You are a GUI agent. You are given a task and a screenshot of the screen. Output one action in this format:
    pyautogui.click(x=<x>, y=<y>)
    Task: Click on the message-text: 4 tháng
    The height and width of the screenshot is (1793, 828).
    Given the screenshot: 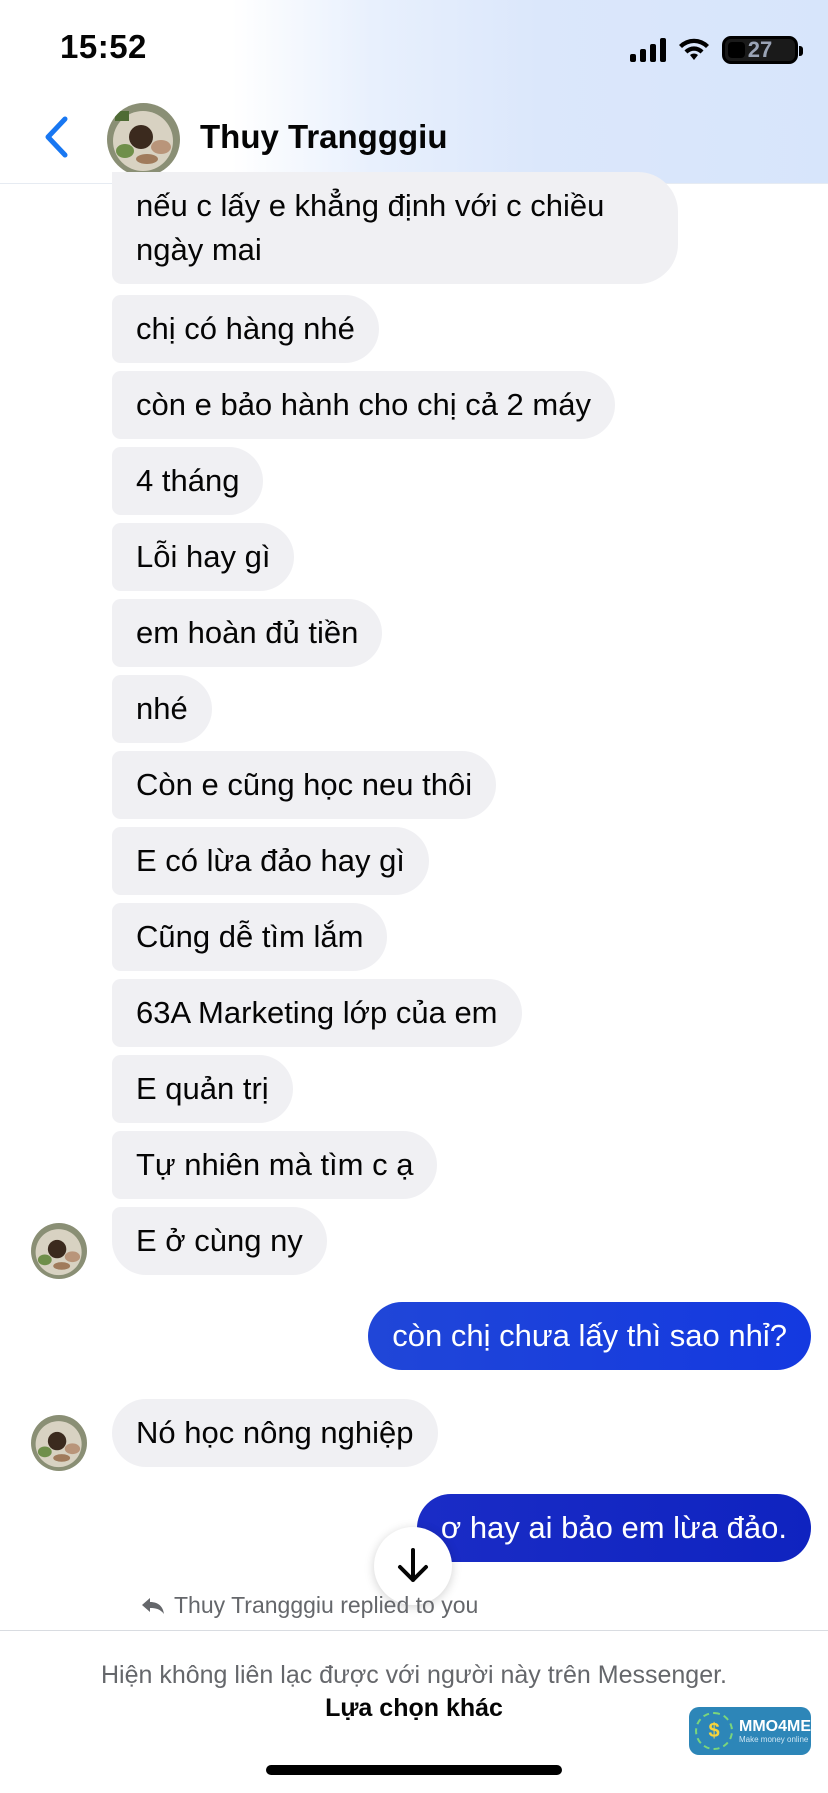 What is the action you would take?
    pyautogui.click(x=188, y=480)
    